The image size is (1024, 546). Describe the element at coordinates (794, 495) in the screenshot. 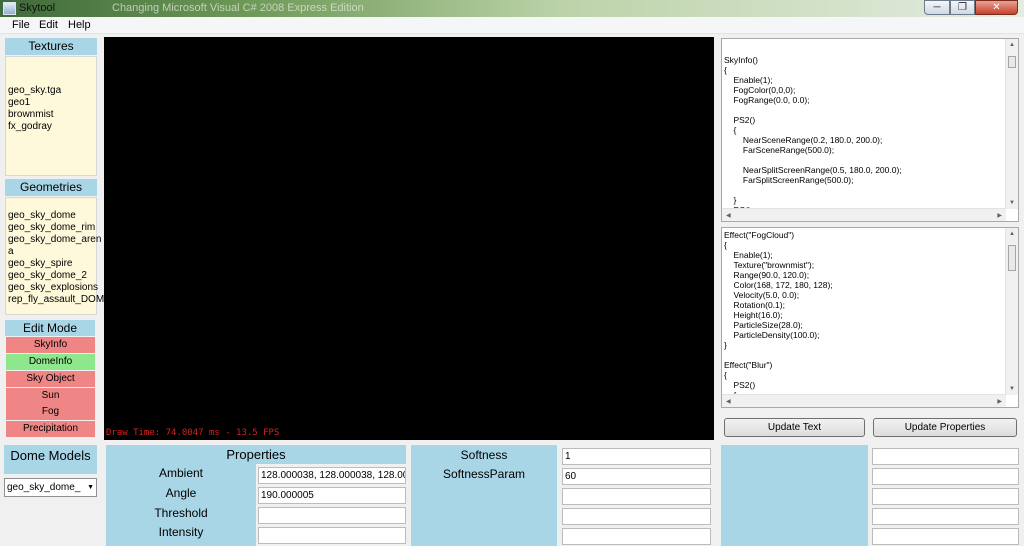

I see `extra-label-panel` at that location.